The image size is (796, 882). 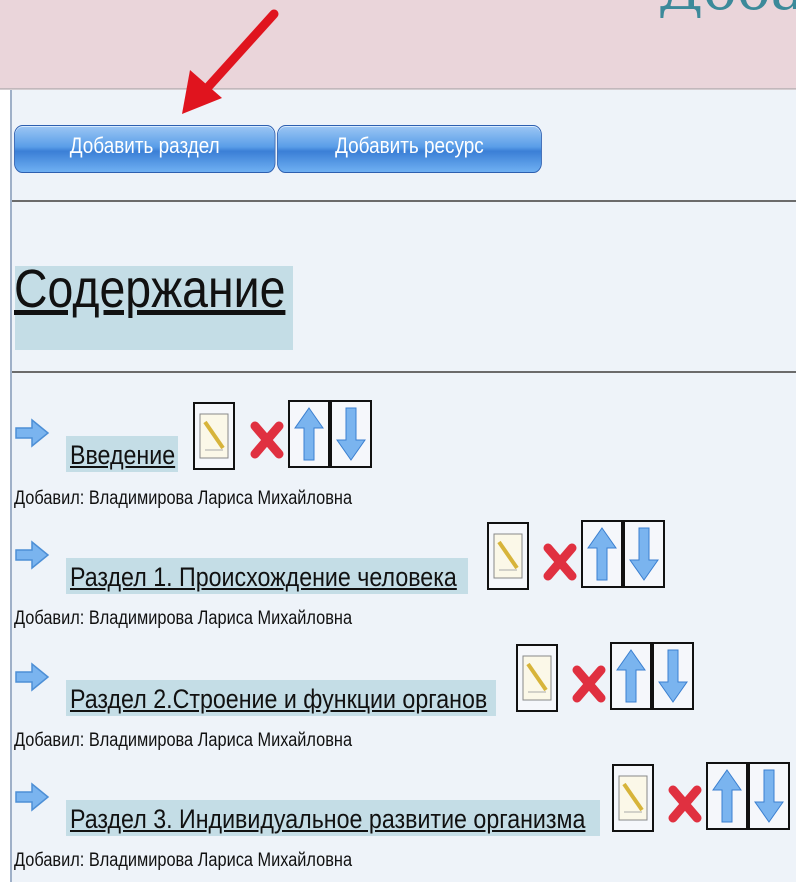 I want to click on add-section-button: Добавить раздел, so click(x=145, y=149).